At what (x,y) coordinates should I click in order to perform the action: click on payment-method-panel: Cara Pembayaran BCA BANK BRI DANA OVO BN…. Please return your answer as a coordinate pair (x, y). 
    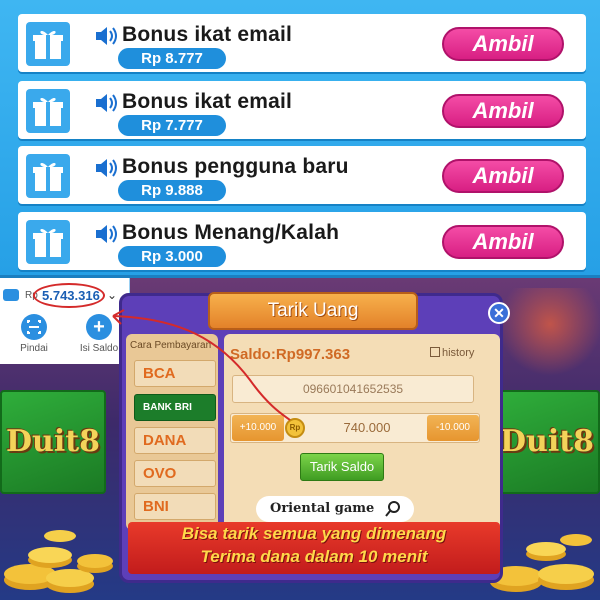
    Looking at the image, I should click on (172, 432).